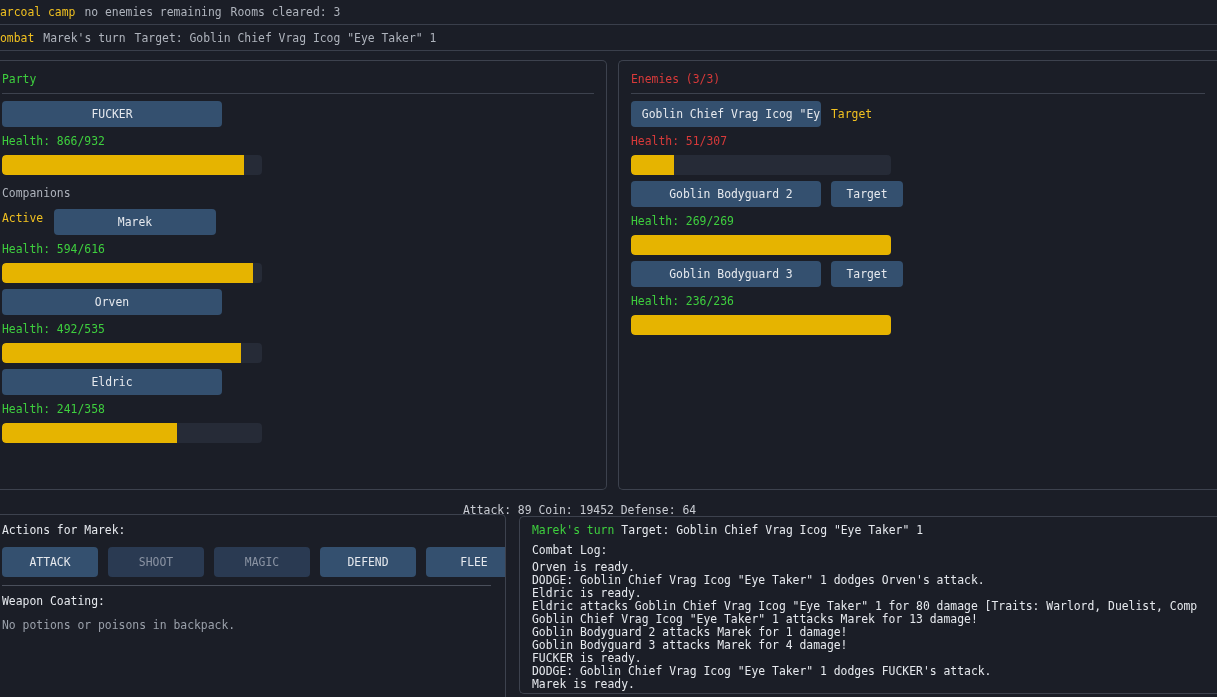  What do you see at coordinates (23, 218) in the screenshot?
I see `active-label: Active` at bounding box center [23, 218].